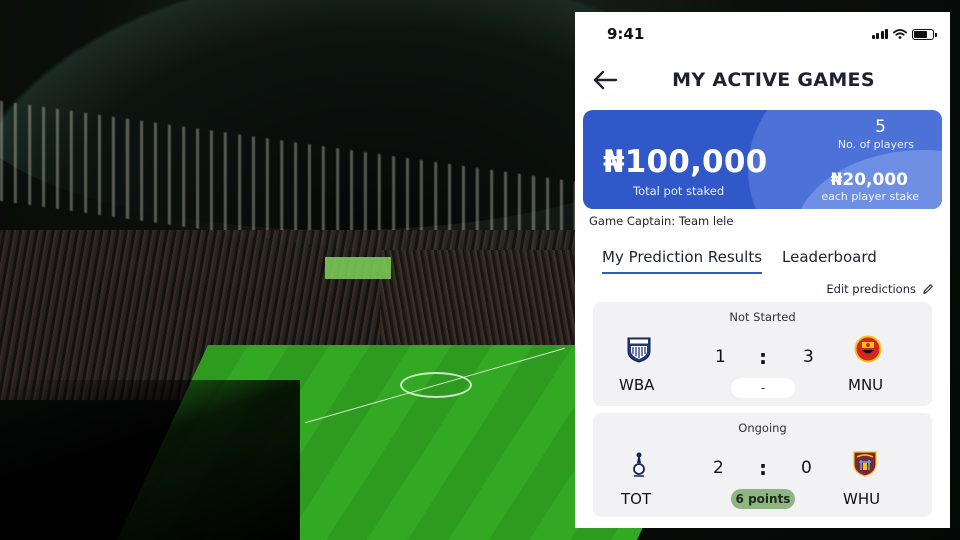 The height and width of the screenshot is (540, 960). I want to click on total-pot-amount: ₦100,000, so click(685, 162).